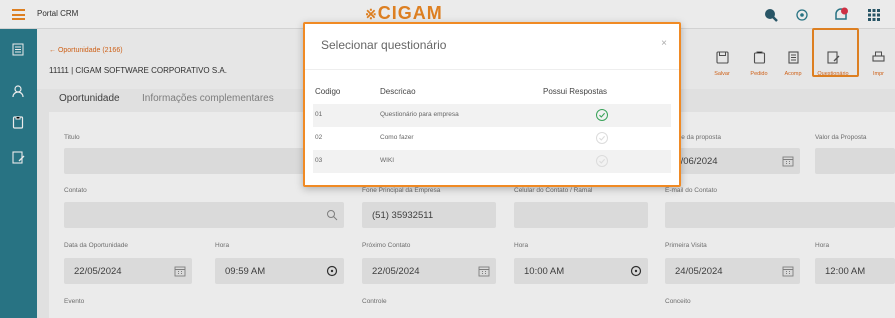  What do you see at coordinates (492, 115) in the screenshot?
I see `table-row: 01 Questionário para empresa` at bounding box center [492, 115].